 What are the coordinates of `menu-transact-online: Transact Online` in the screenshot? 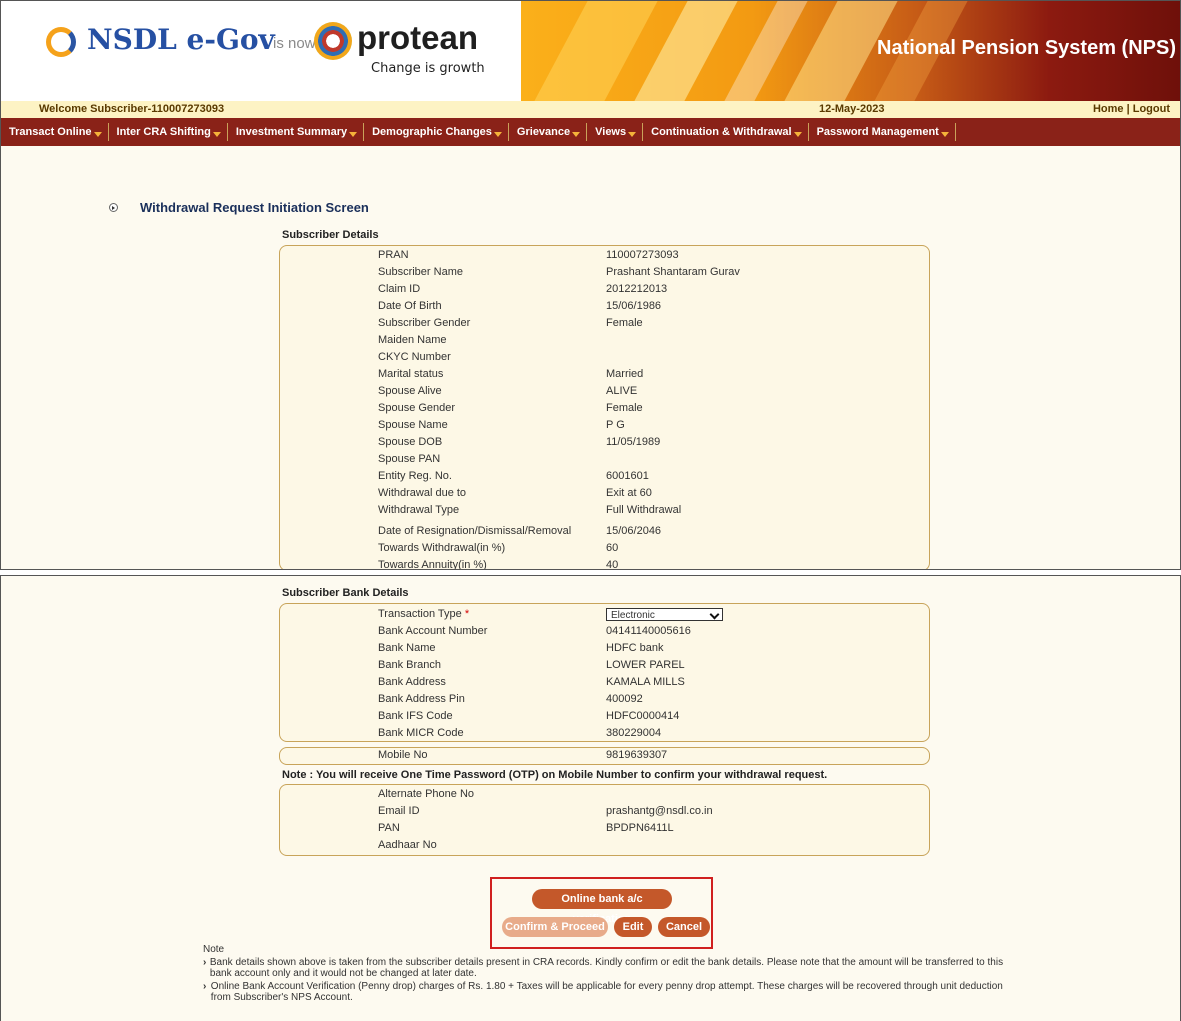 It's located at (55, 132).